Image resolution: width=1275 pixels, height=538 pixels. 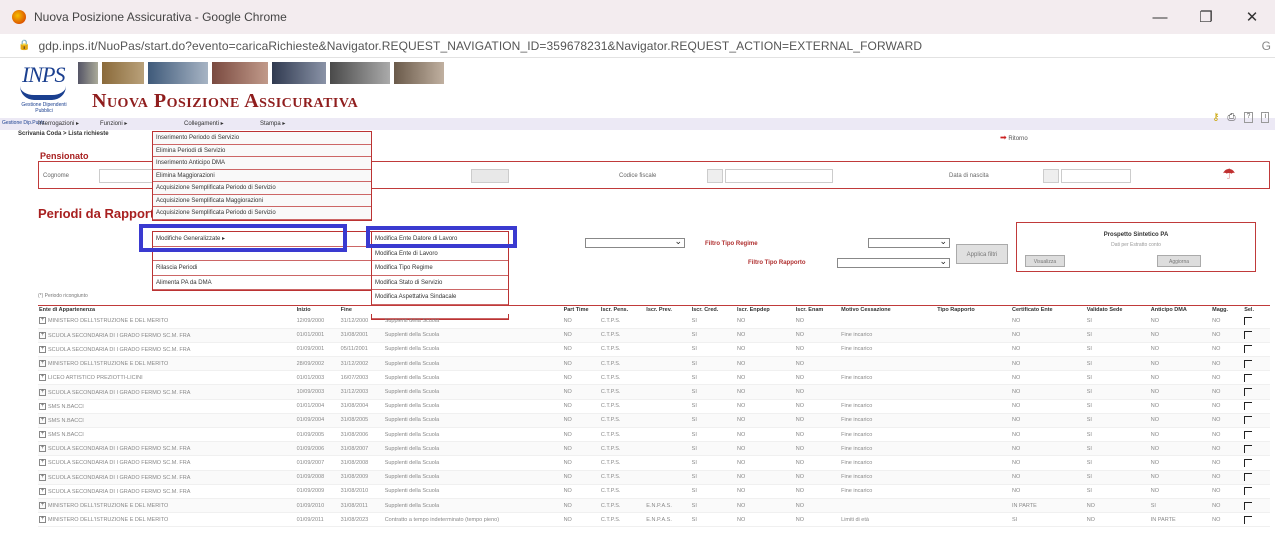 I want to click on menu-funzioni: Funzioni ▸, so click(x=113, y=123).